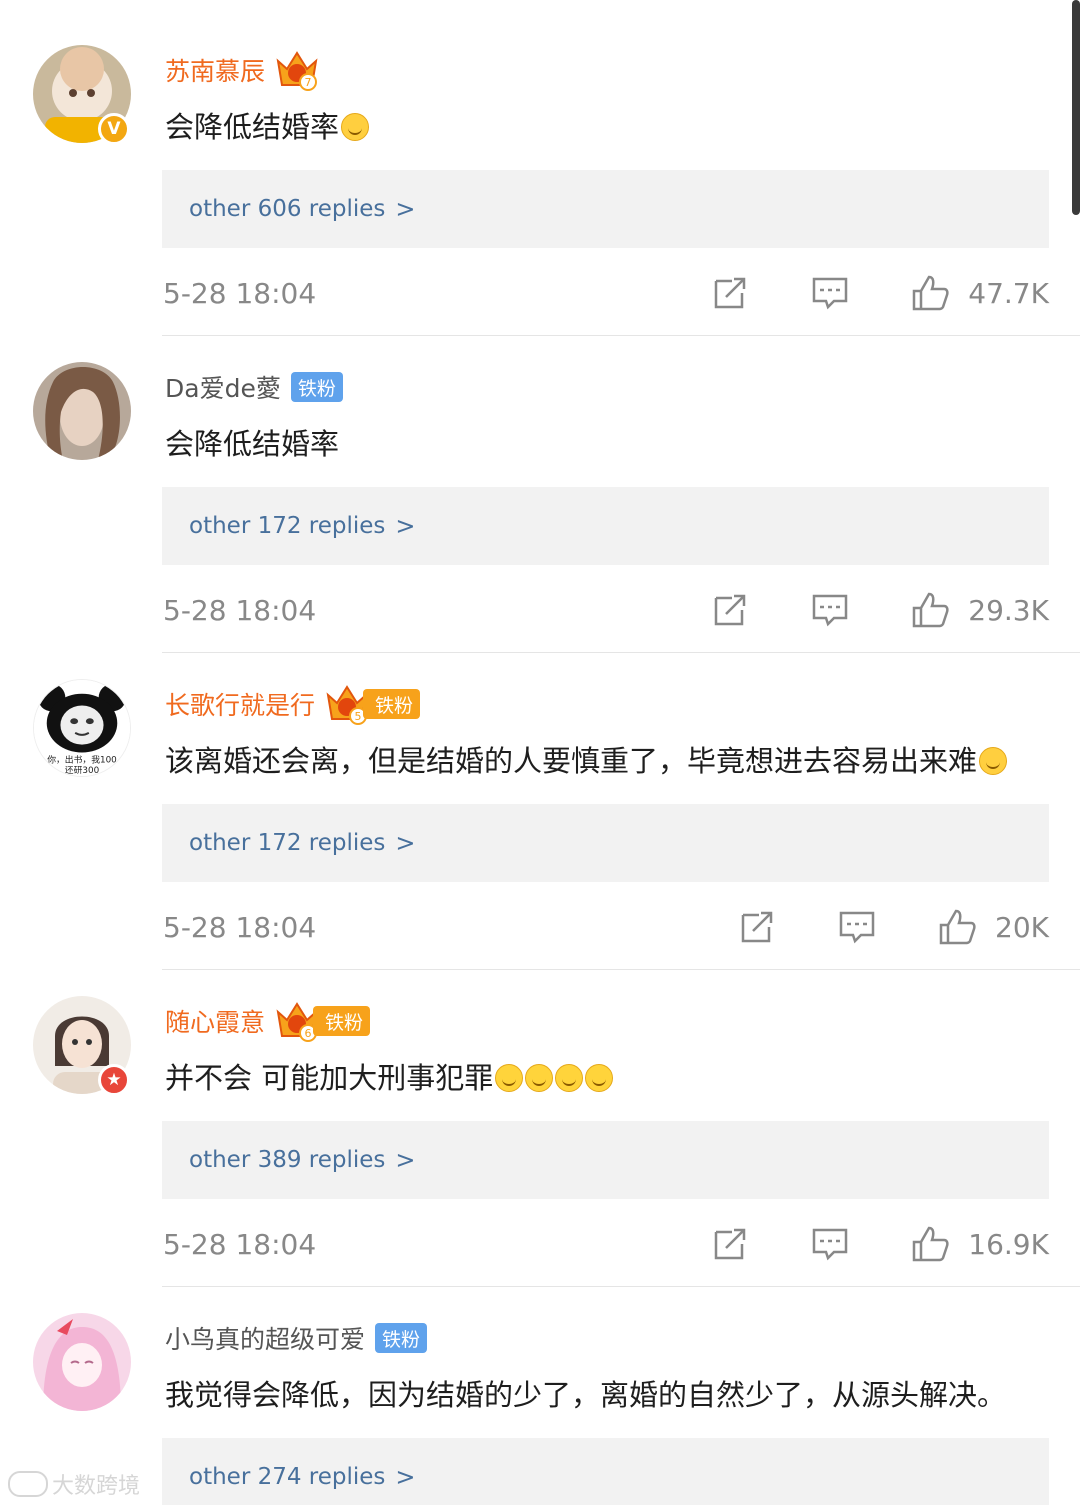 This screenshot has width=1080, height=1505. I want to click on svg-text: 5, so click(358, 716).